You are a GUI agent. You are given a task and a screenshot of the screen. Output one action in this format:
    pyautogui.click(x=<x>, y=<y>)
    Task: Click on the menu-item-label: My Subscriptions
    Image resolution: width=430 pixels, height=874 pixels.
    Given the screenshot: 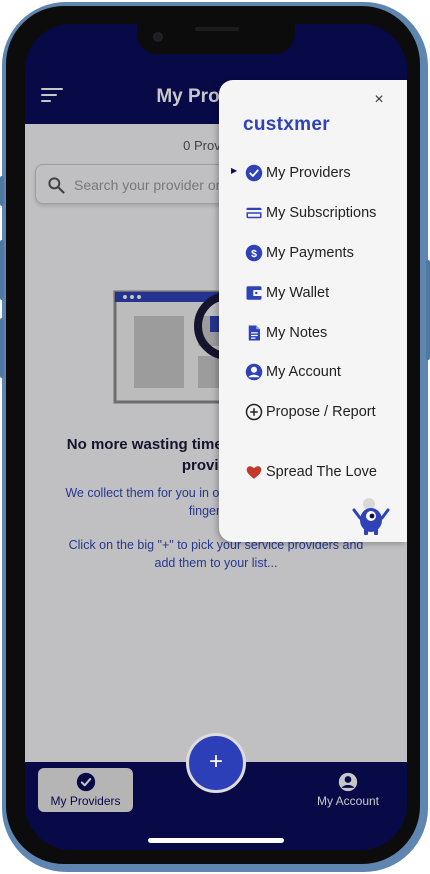 What is the action you would take?
    pyautogui.click(x=321, y=213)
    